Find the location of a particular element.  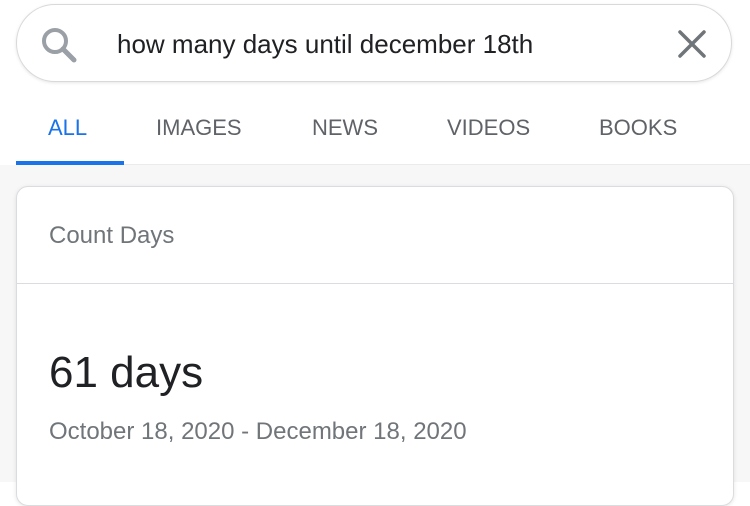

search-input: how many days until december 18th is located at coordinates (325, 44).